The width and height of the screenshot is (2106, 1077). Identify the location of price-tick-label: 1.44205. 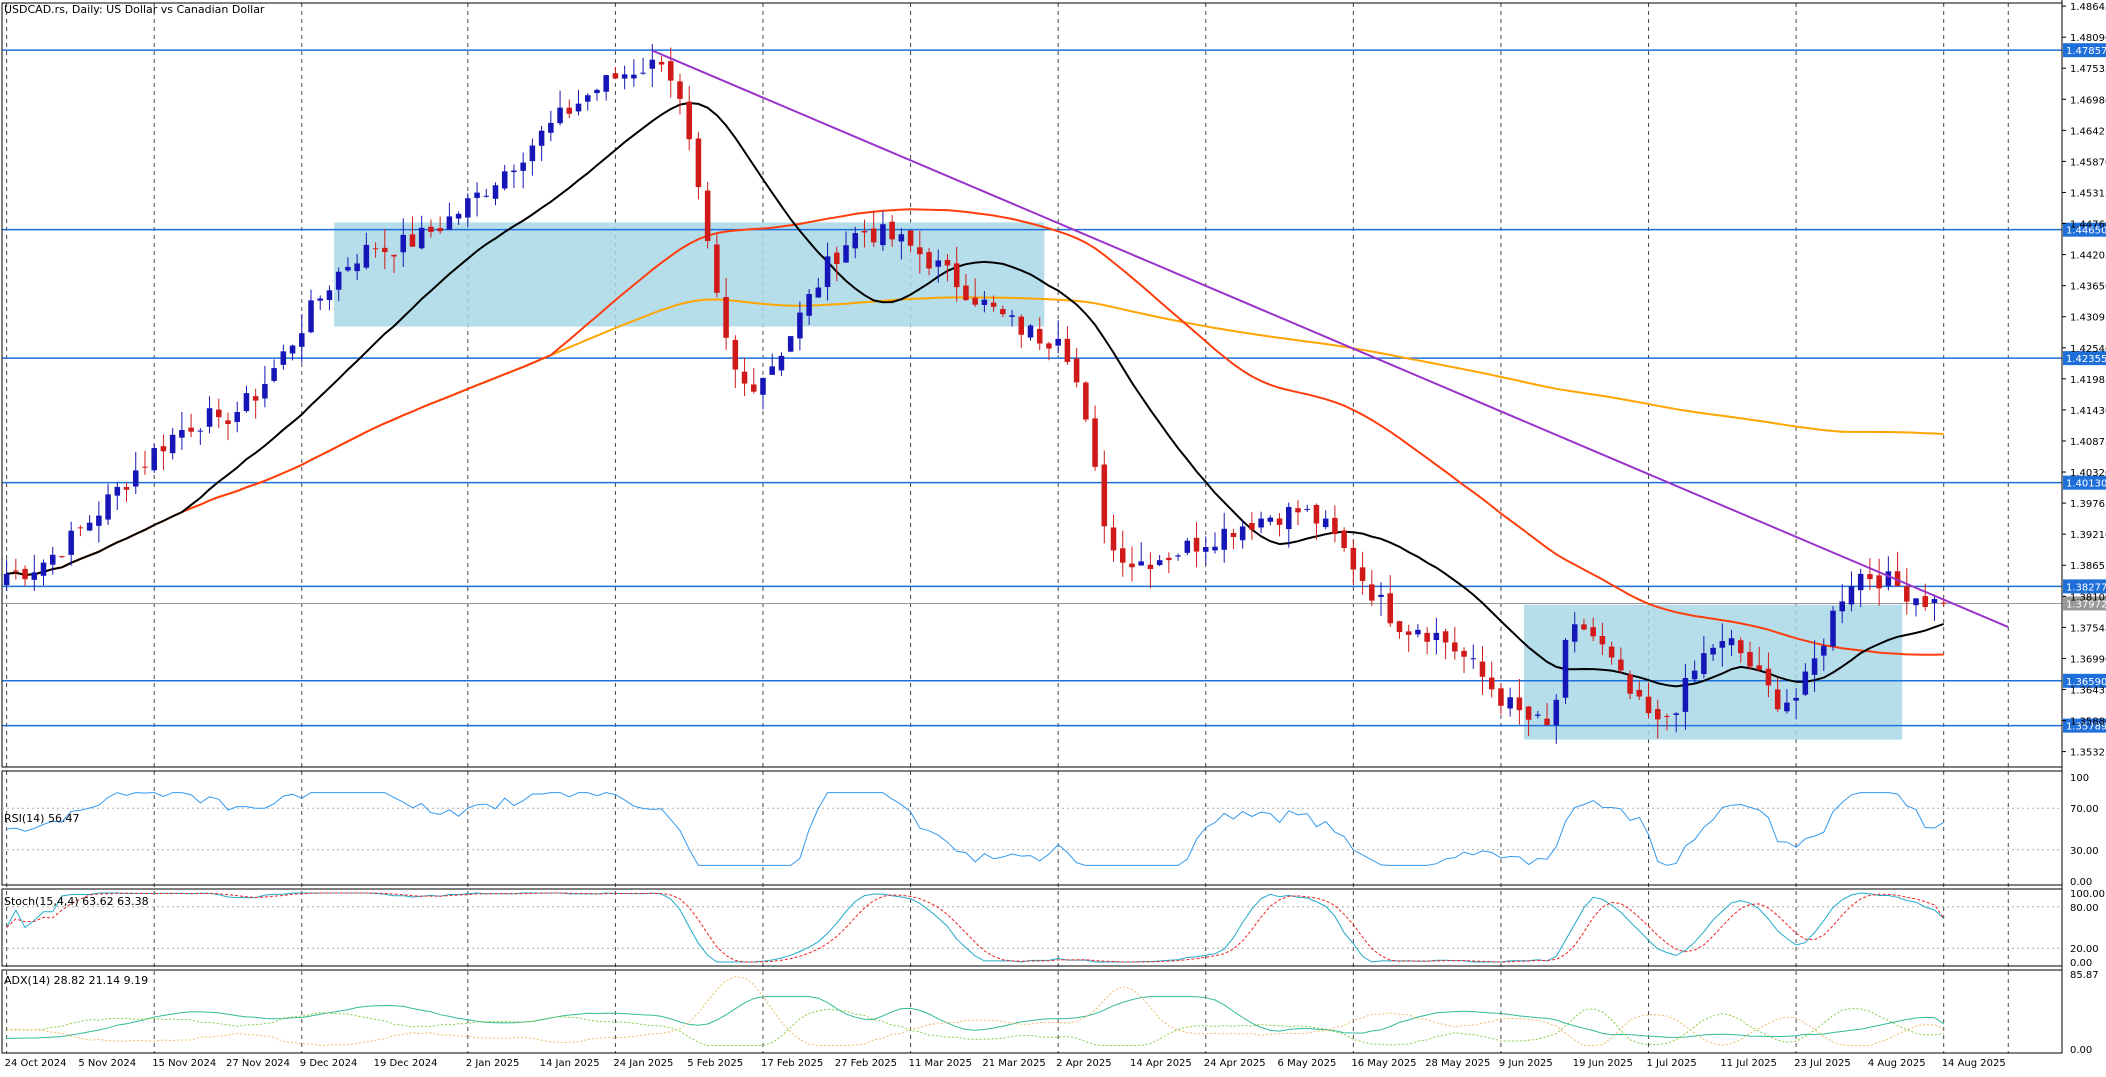
(2088, 256).